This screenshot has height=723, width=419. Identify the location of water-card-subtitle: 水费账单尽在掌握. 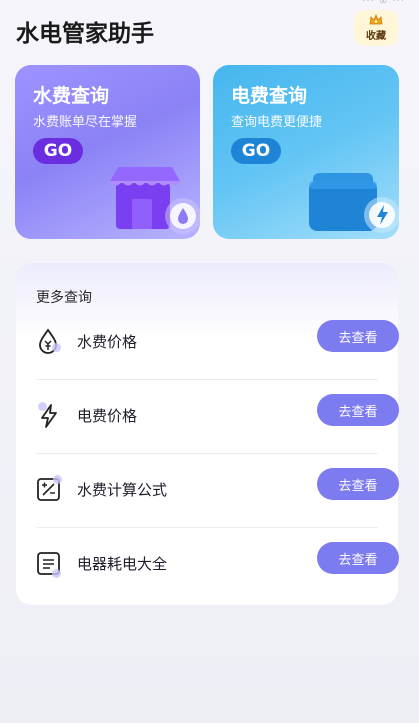
(85, 122).